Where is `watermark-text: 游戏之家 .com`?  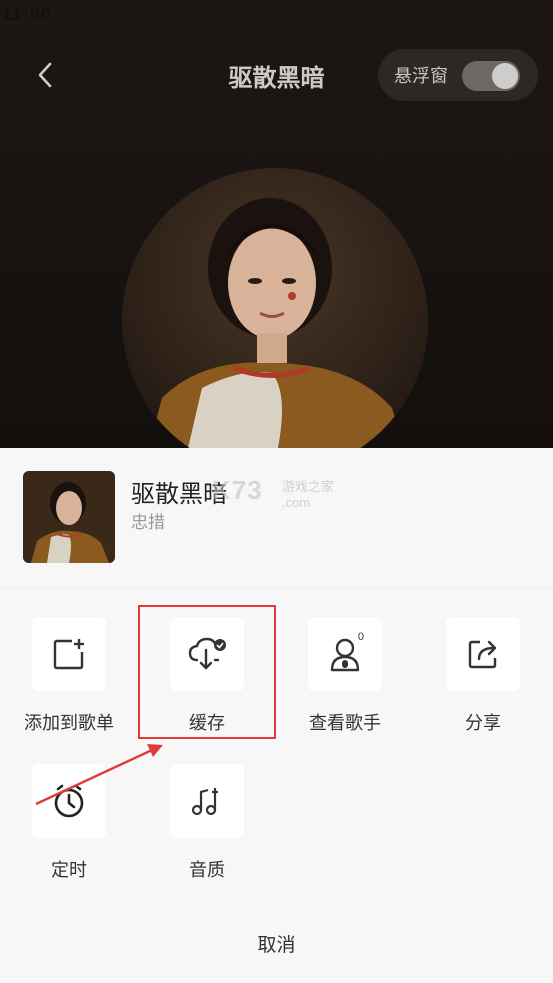
watermark-text: 游戏之家 .com is located at coordinates (308, 493).